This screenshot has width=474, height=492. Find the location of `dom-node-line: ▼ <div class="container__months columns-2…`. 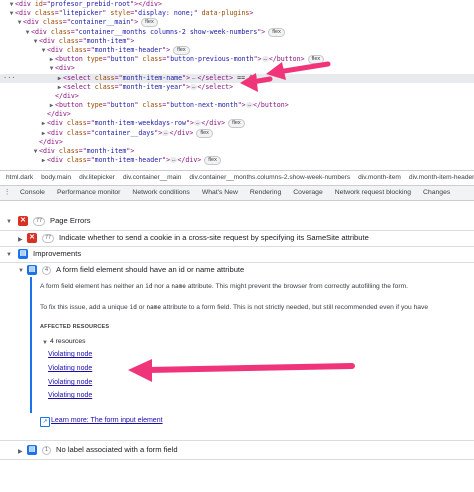

dom-node-line: ▼ <div class="container__months columns-2… is located at coordinates (237, 32).